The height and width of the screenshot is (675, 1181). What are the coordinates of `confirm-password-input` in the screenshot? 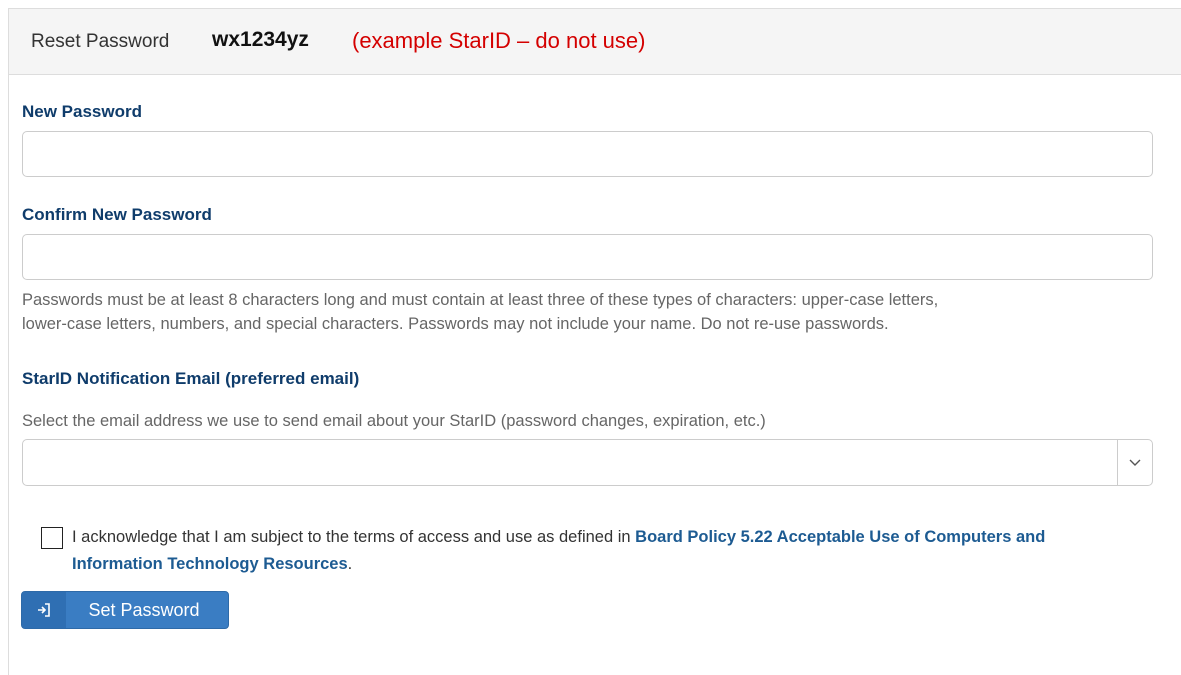 It's located at (587, 257).